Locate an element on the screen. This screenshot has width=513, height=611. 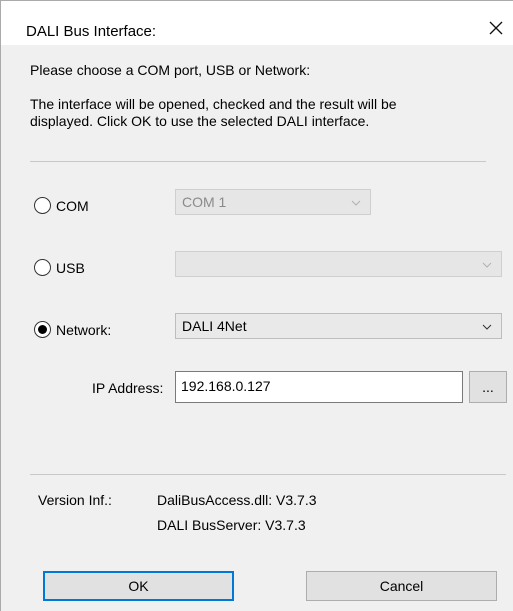
dll-version: DaliBusAccess.dll: V3.7.3 is located at coordinates (237, 500).